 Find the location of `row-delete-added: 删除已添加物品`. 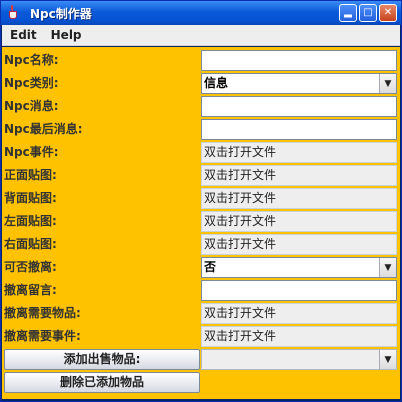

row-delete-added: 删除已添加物品 is located at coordinates (201, 382).